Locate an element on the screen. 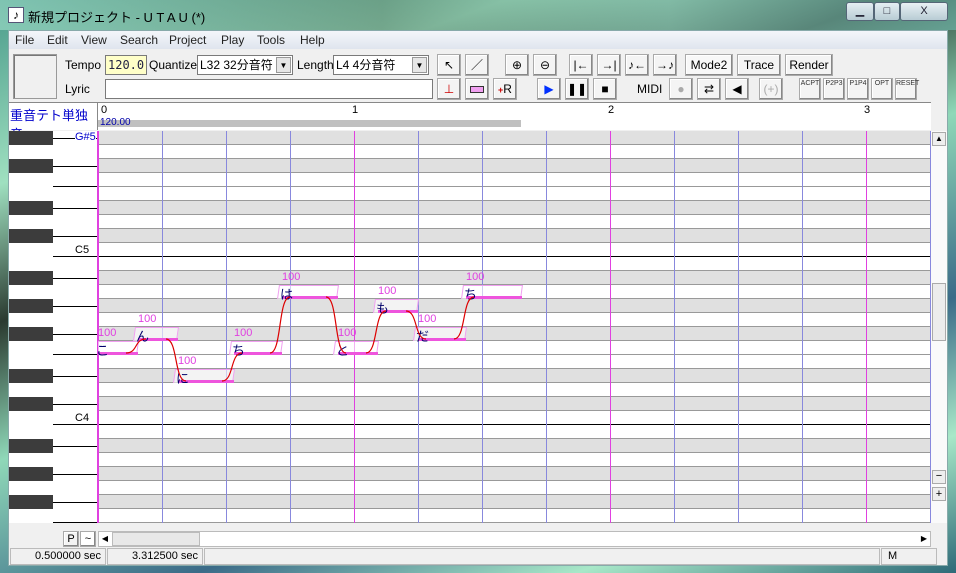  arrow-to-end-icon: →| is located at coordinates (609, 65).